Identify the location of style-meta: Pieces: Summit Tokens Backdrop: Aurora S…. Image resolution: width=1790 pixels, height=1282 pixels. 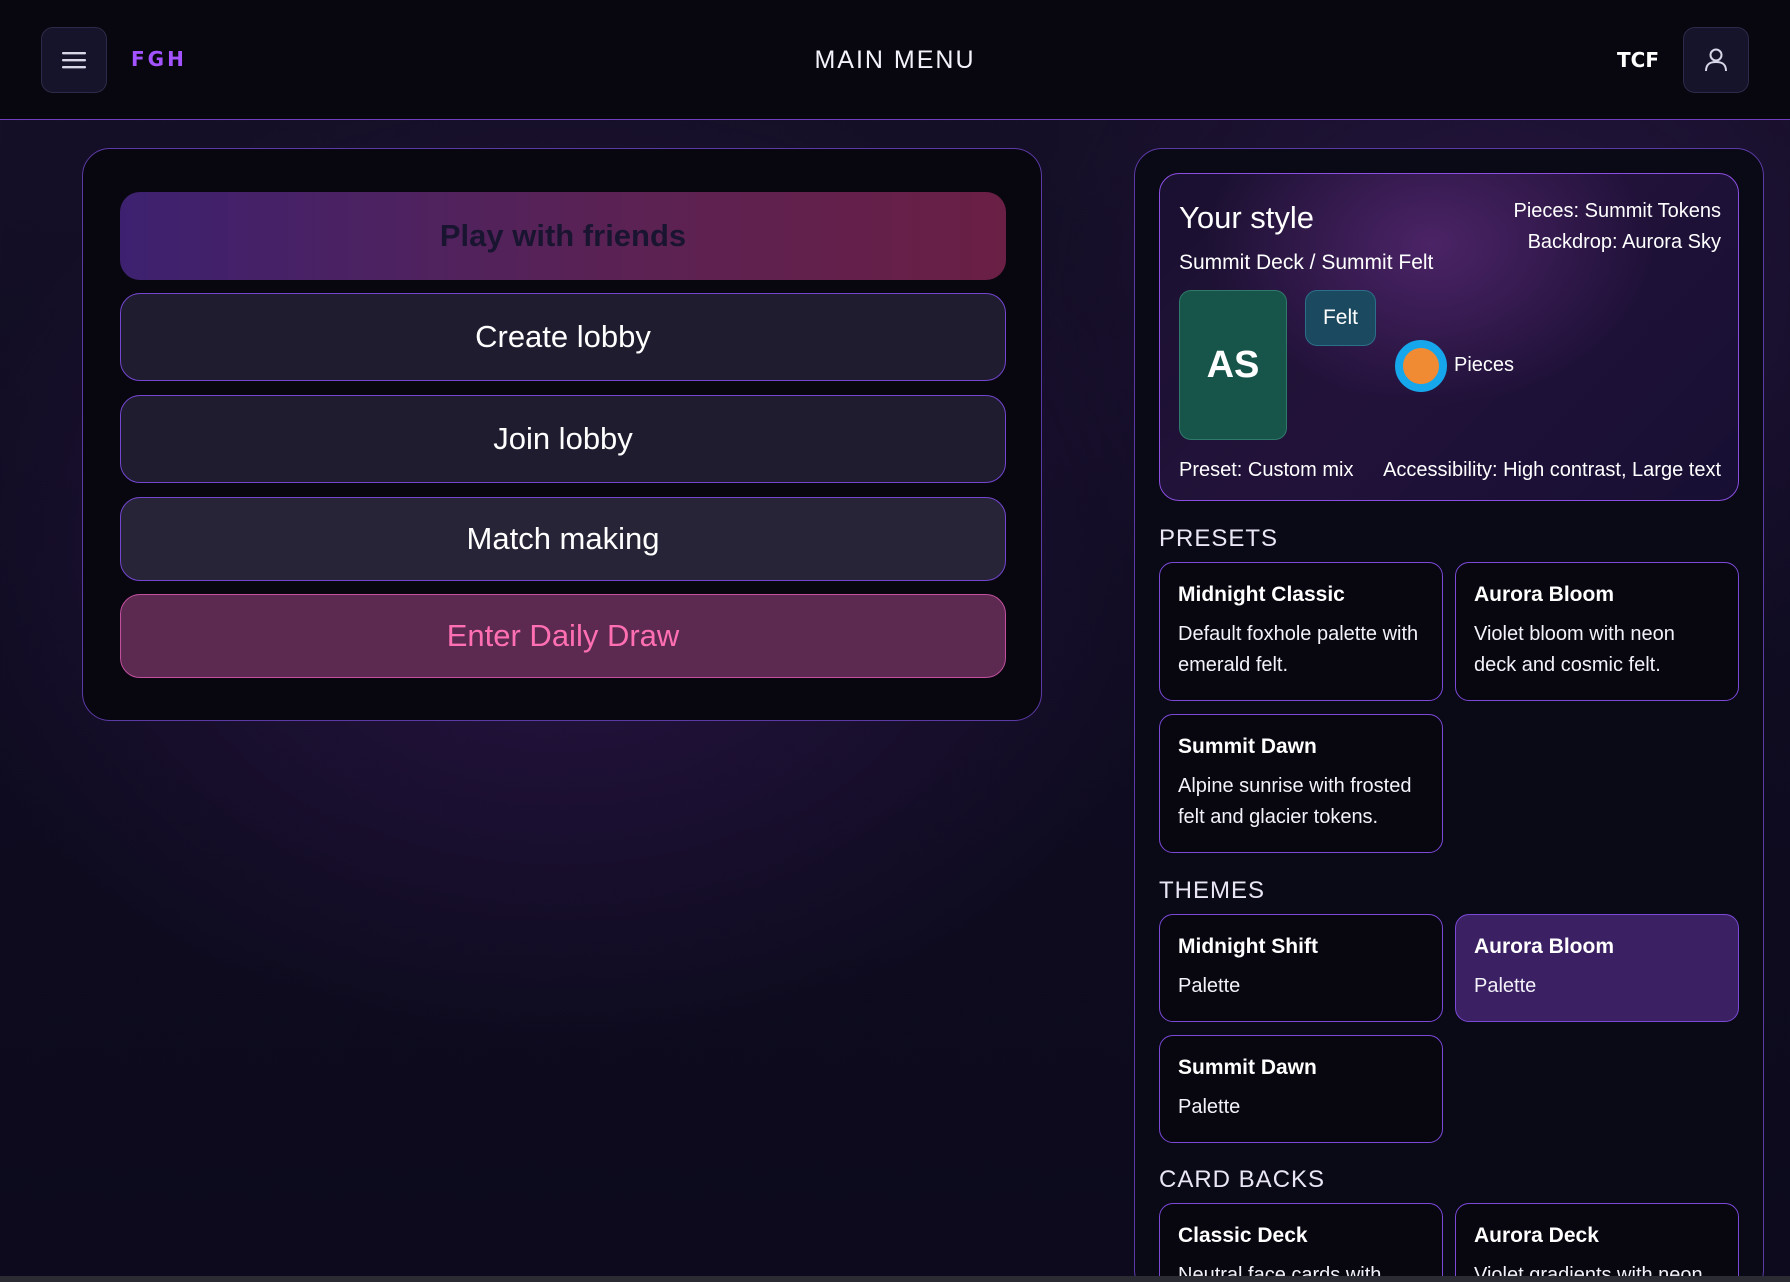
(1618, 227).